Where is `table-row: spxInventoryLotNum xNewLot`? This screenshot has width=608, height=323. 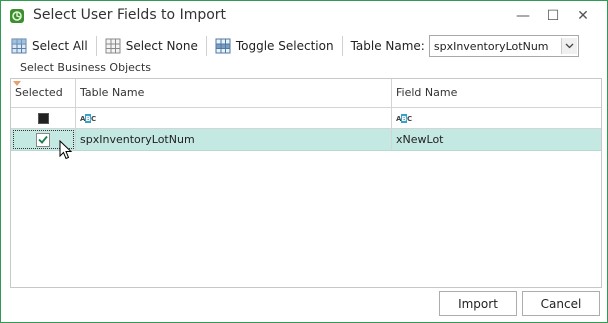 table-row: spxInventoryLotNum xNewLot is located at coordinates (306, 140).